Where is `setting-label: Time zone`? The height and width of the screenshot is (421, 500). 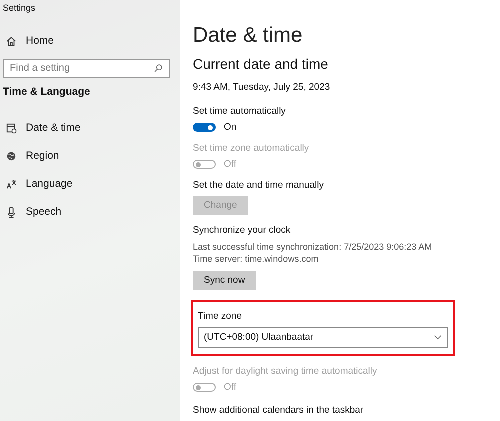 setting-label: Time zone is located at coordinates (220, 316).